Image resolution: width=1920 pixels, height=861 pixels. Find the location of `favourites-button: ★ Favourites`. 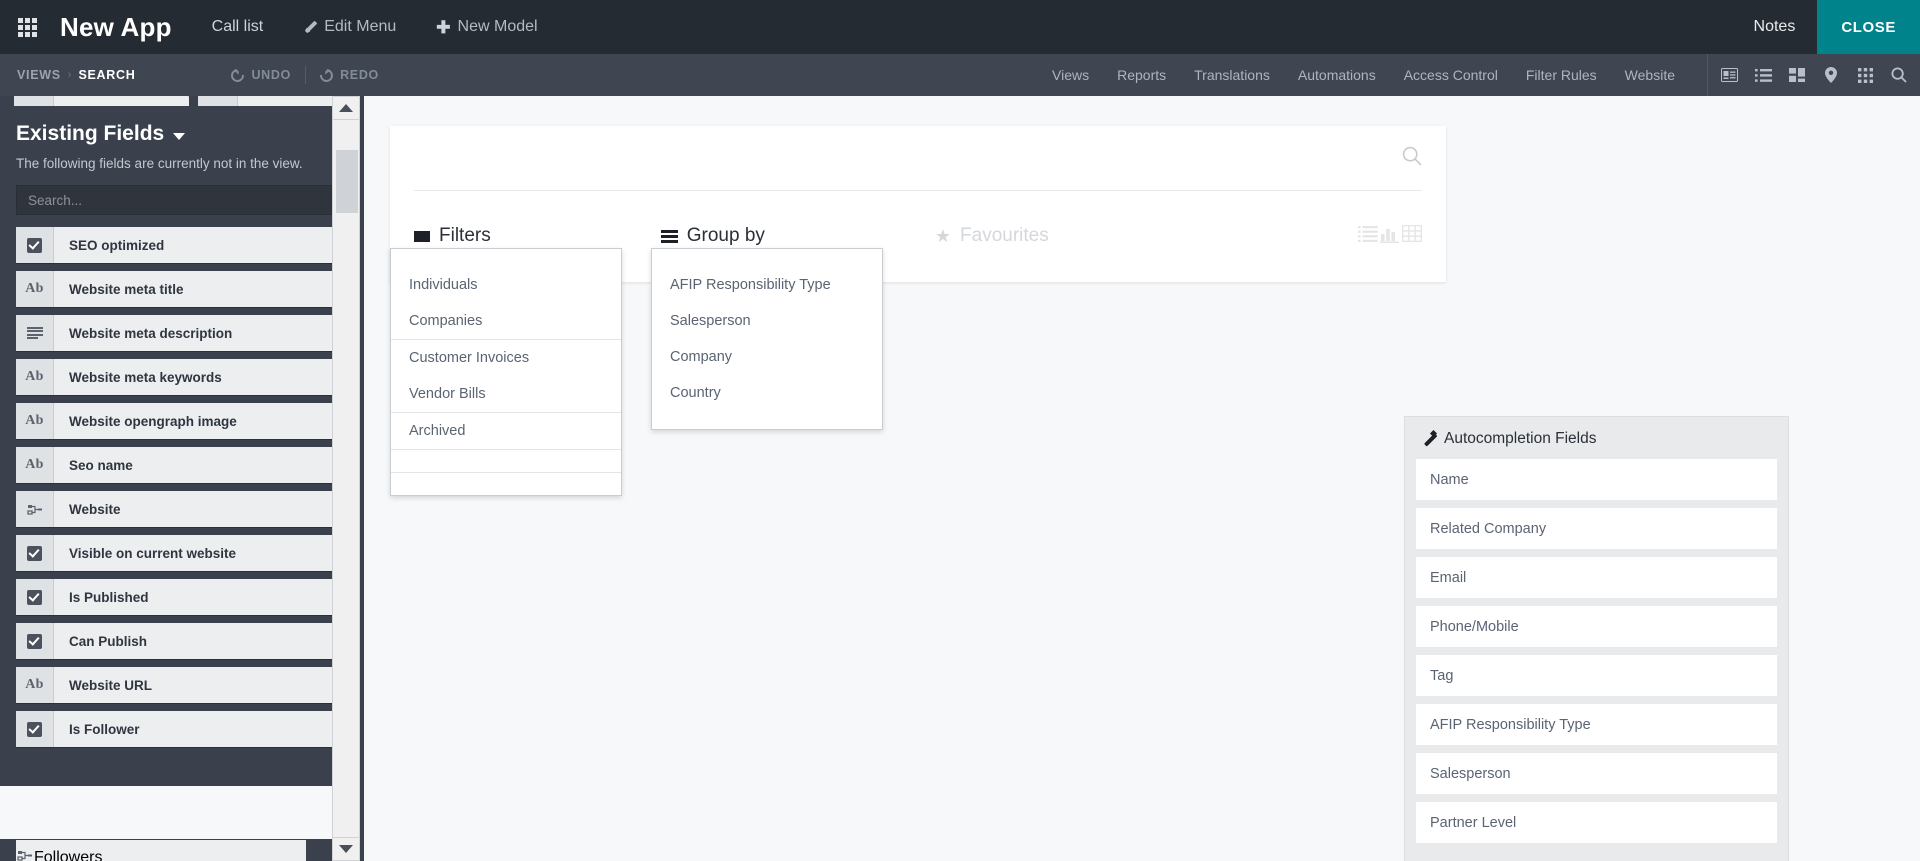

favourites-button: ★ Favourites is located at coordinates (992, 236).